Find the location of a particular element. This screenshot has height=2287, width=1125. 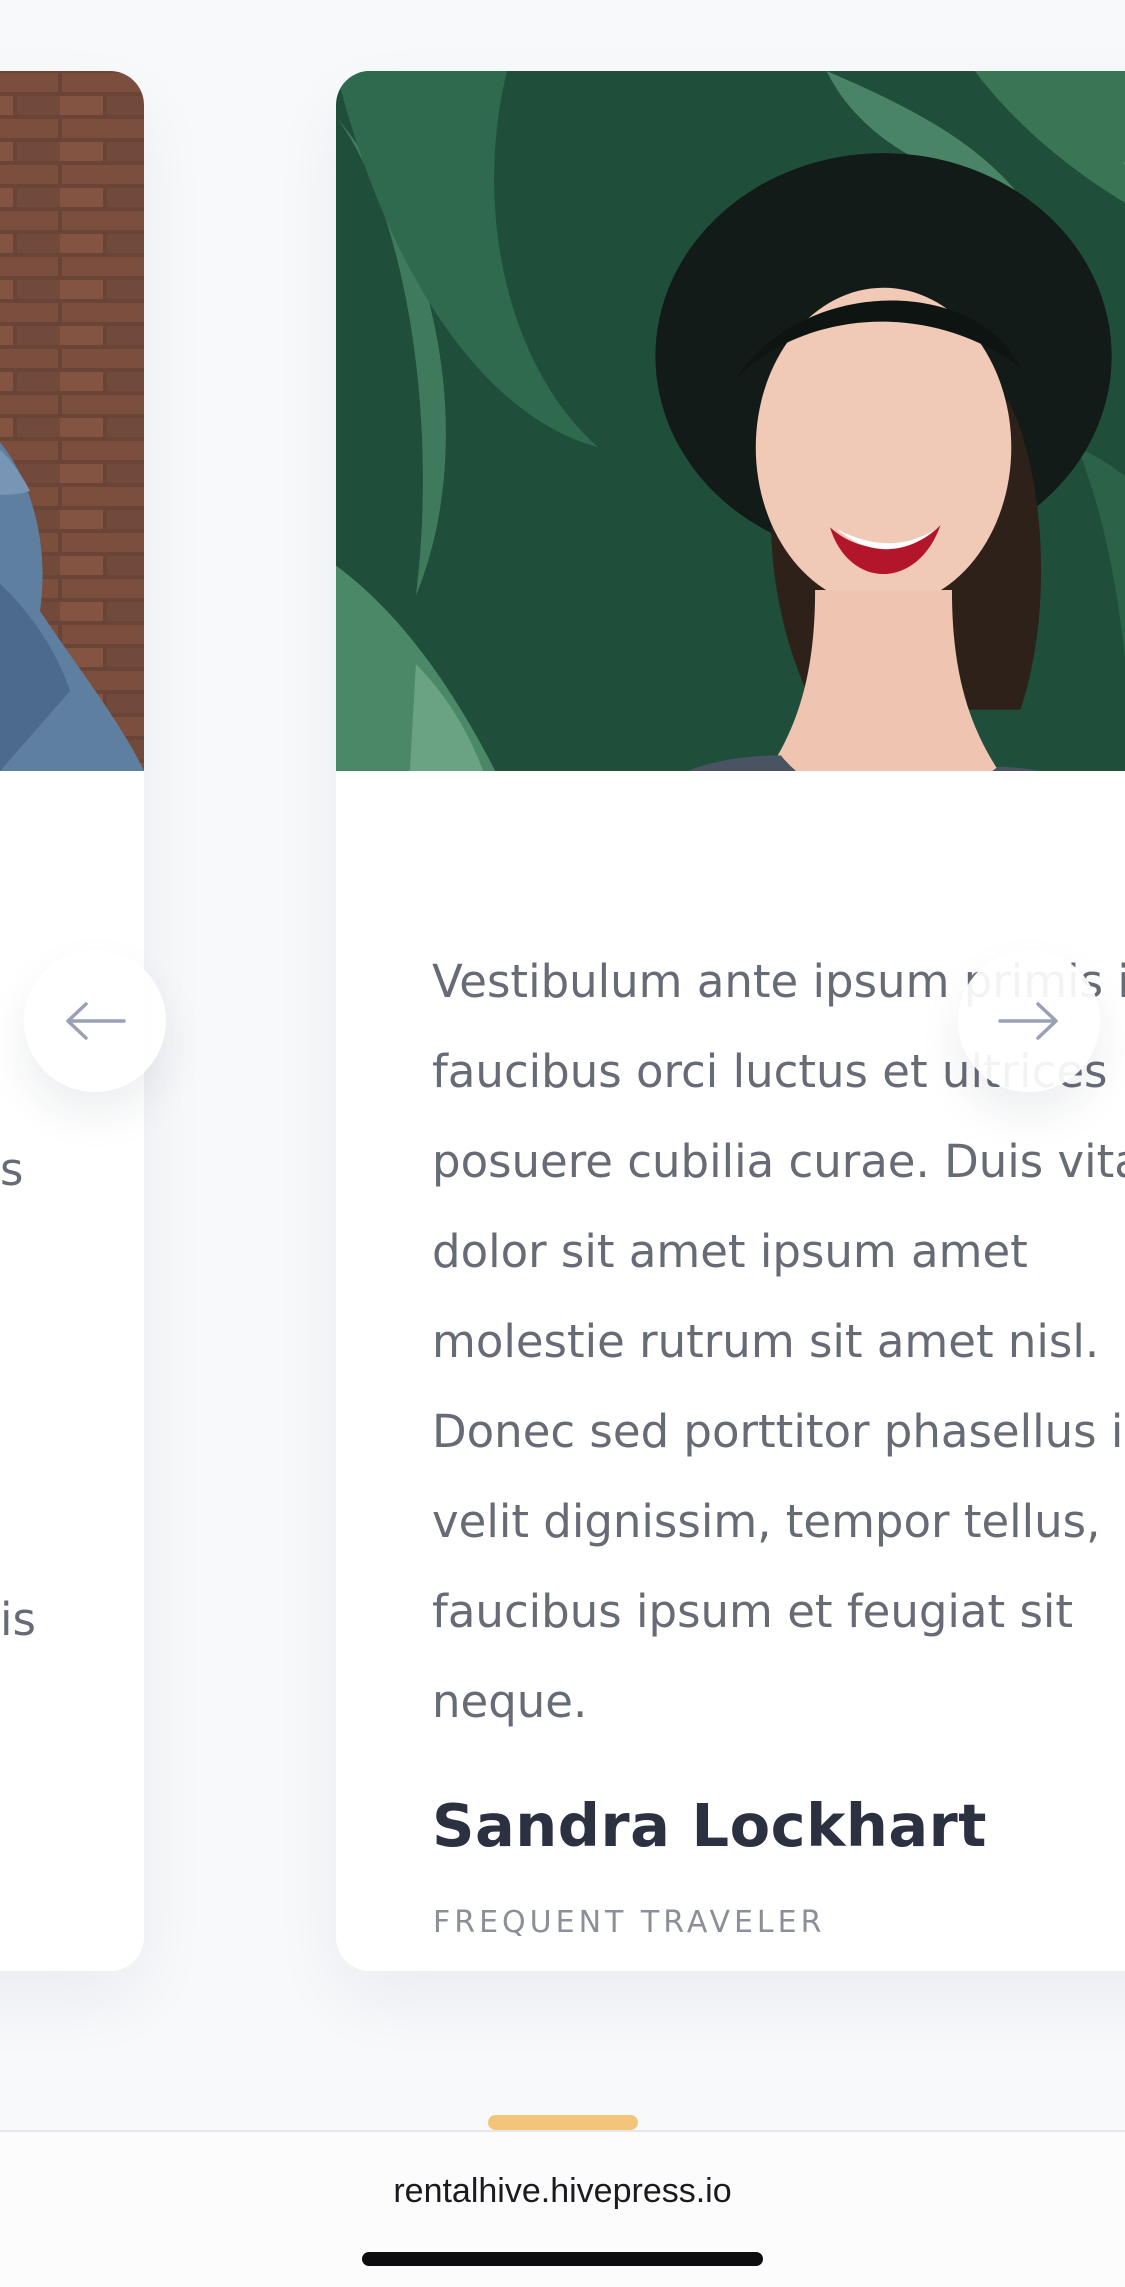

carousel-next-button is located at coordinates (1029, 1021).